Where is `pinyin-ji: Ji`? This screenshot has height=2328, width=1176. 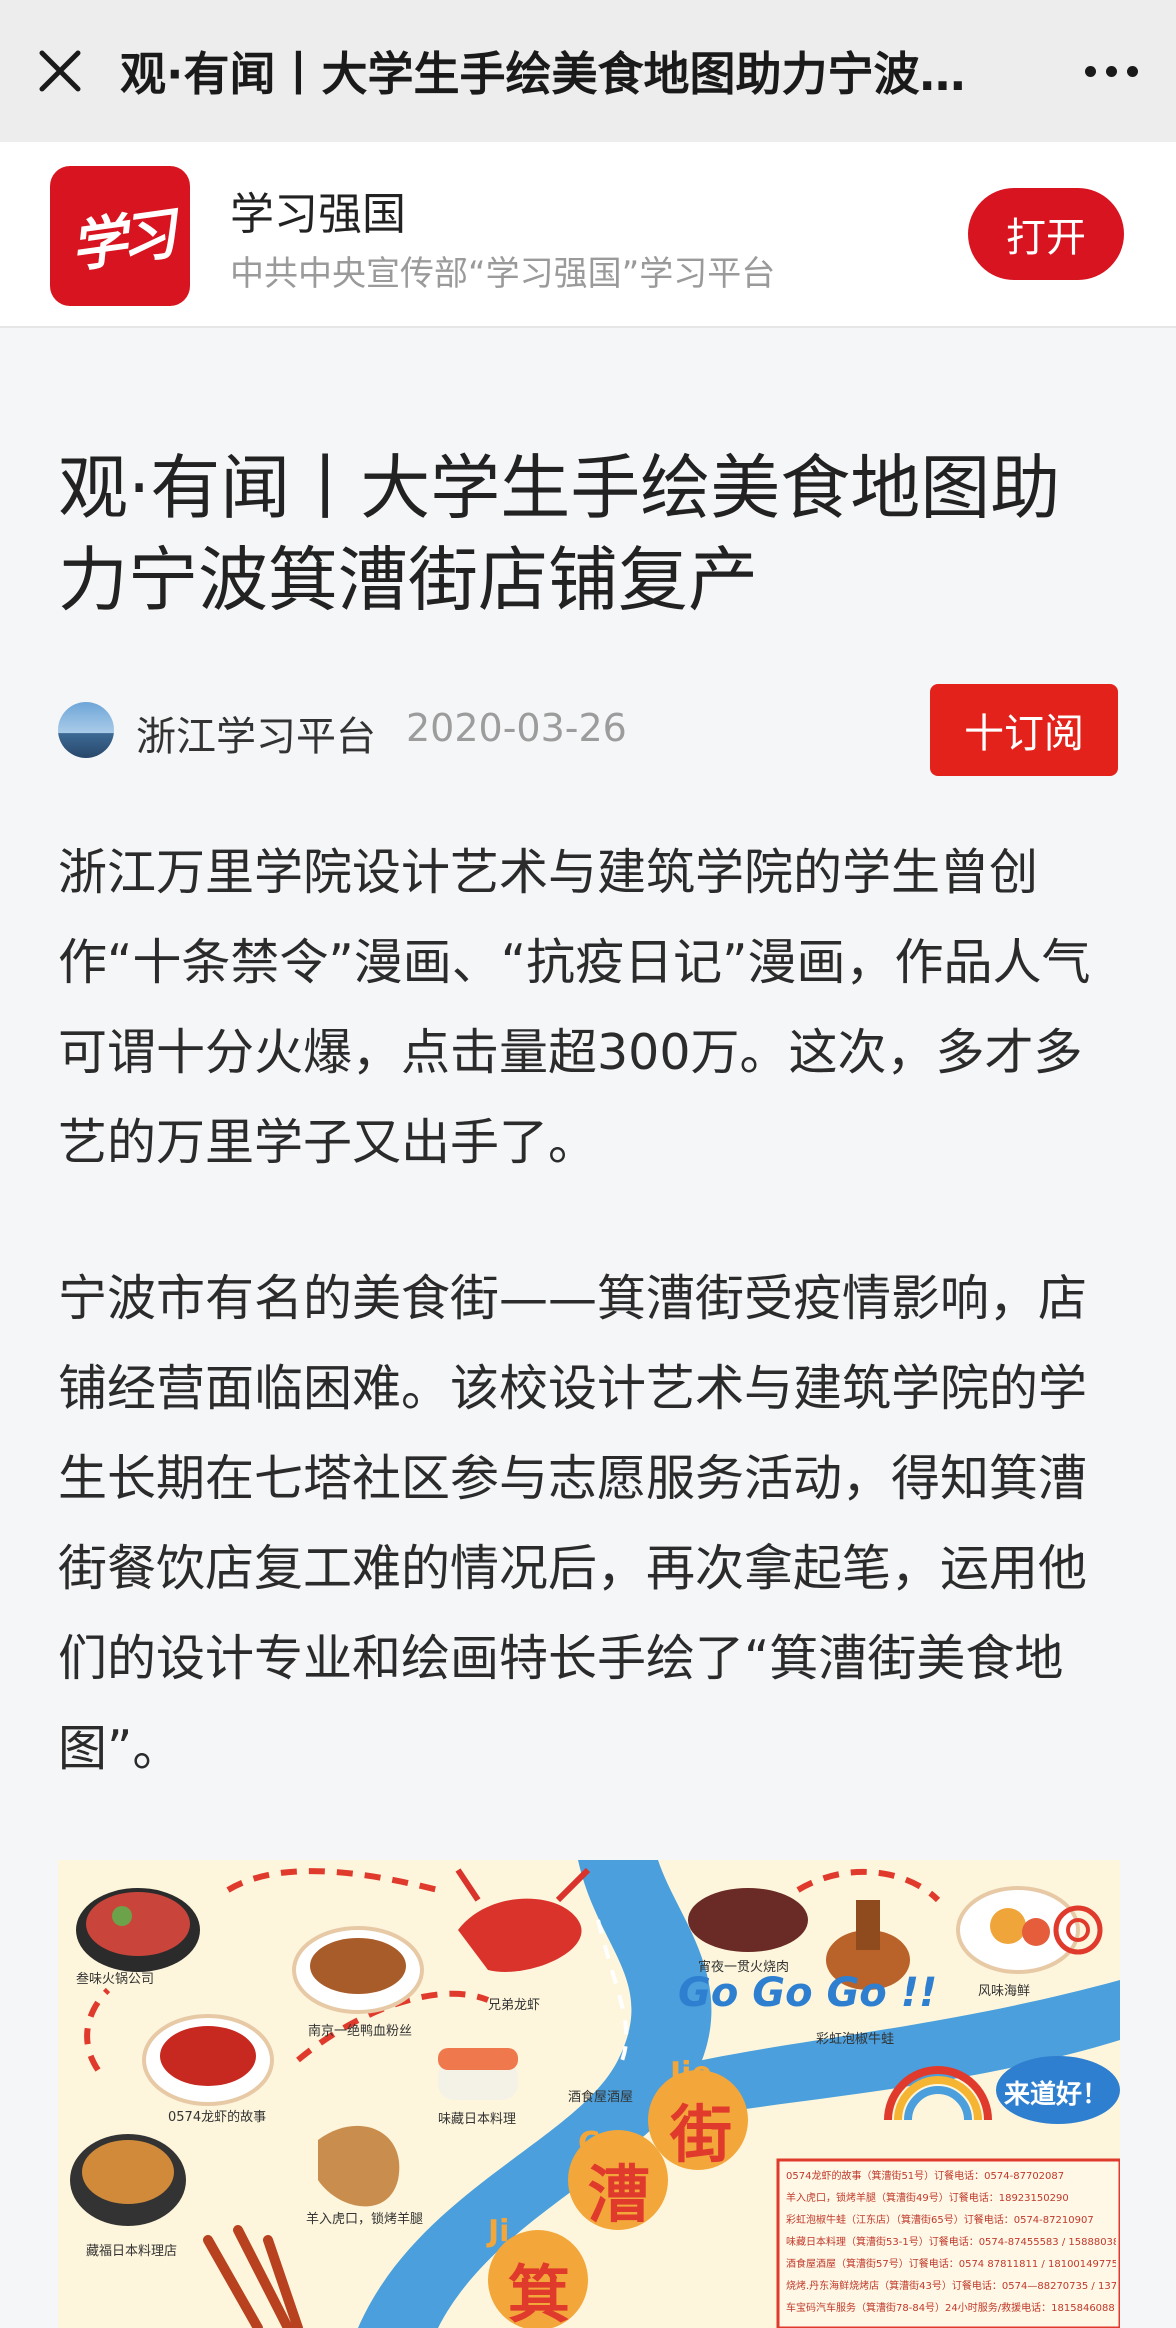 pinyin-ji: Ji is located at coordinates (499, 2231).